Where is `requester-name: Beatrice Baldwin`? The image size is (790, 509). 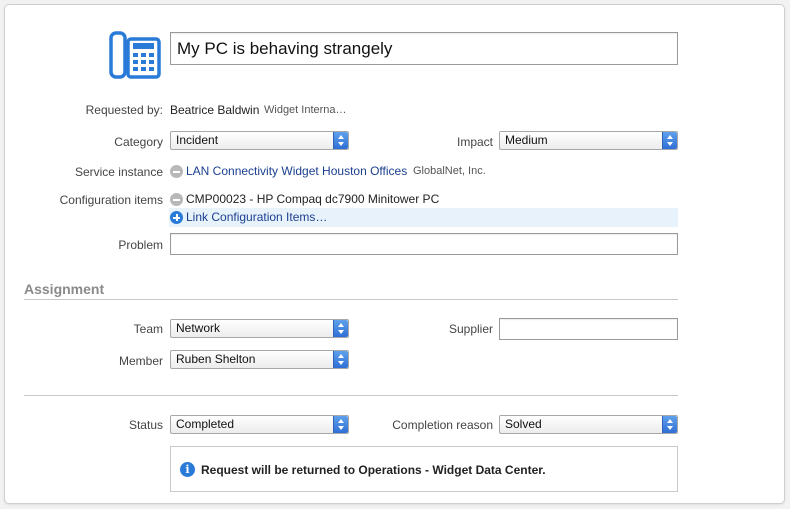
requester-name: Beatrice Baldwin is located at coordinates (215, 110).